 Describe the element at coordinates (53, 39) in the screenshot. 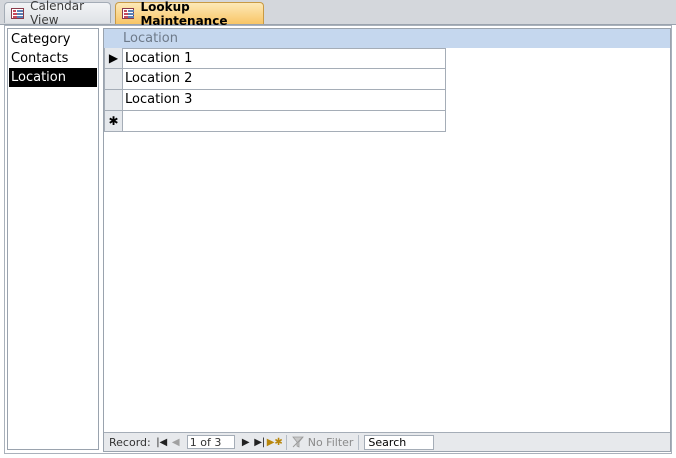

I see `list-item-category: Category` at that location.